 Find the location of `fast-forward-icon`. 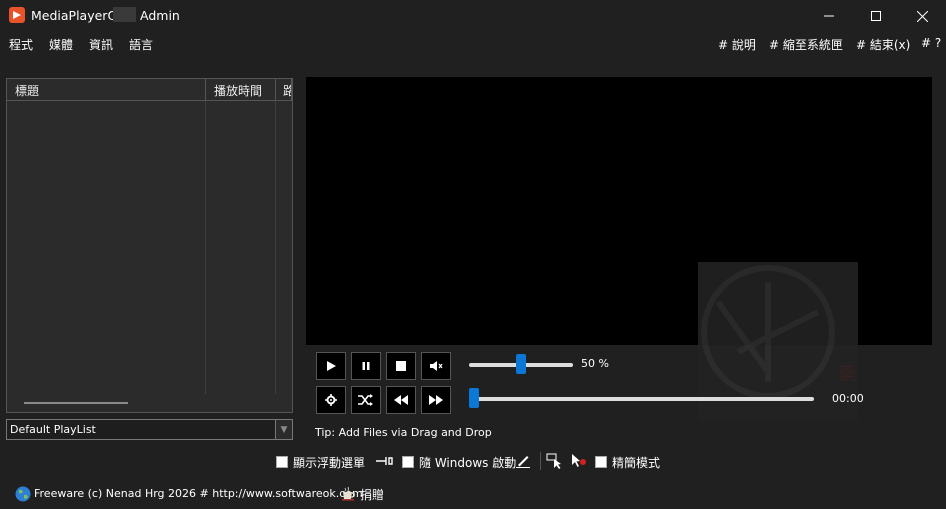

fast-forward-icon is located at coordinates (436, 400).